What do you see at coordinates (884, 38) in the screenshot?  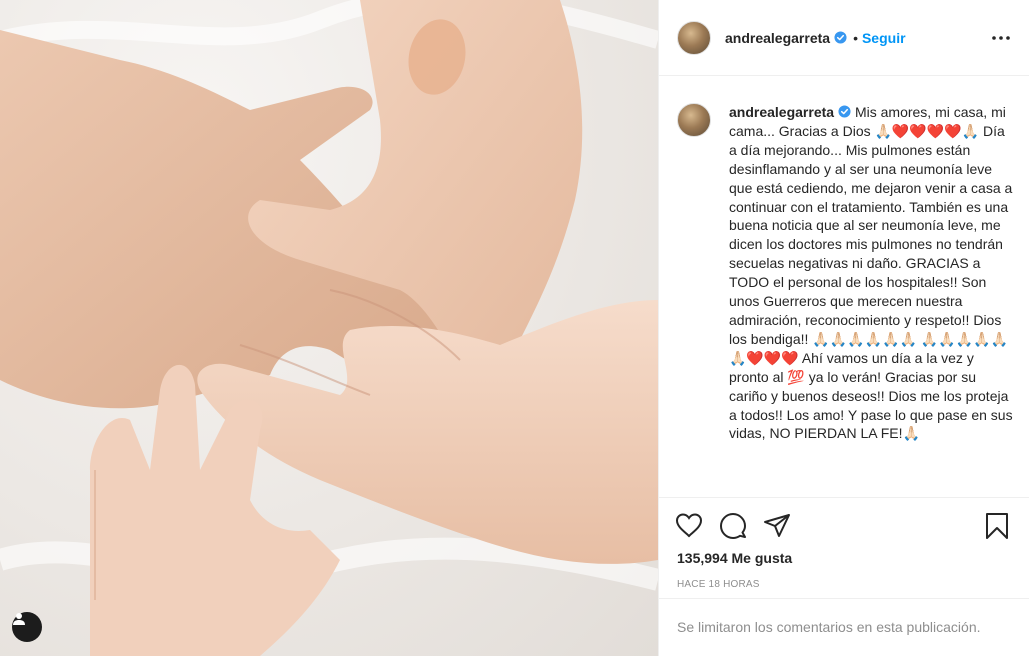 I see `follow-button: Seguir` at bounding box center [884, 38].